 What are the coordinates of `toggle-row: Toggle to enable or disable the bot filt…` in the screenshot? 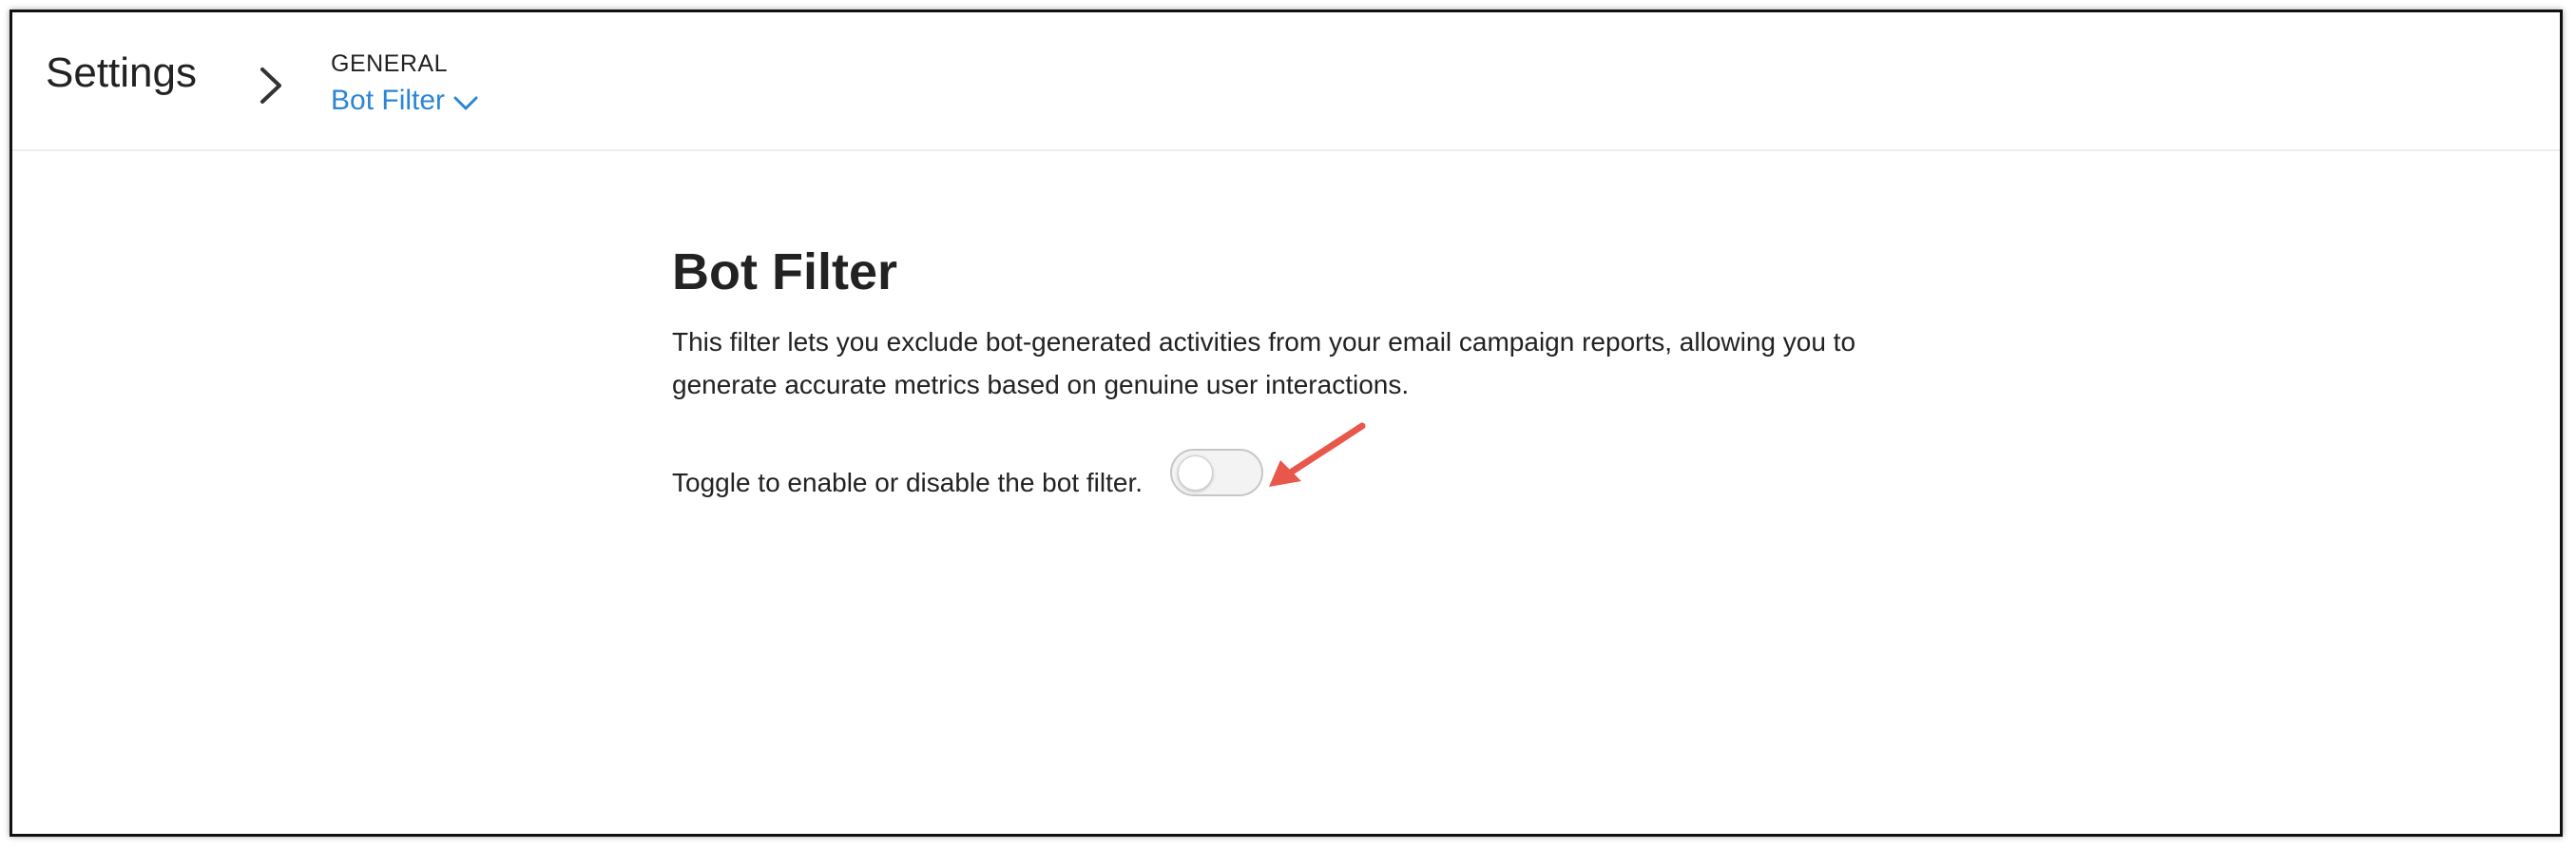 It's located at (967, 473).